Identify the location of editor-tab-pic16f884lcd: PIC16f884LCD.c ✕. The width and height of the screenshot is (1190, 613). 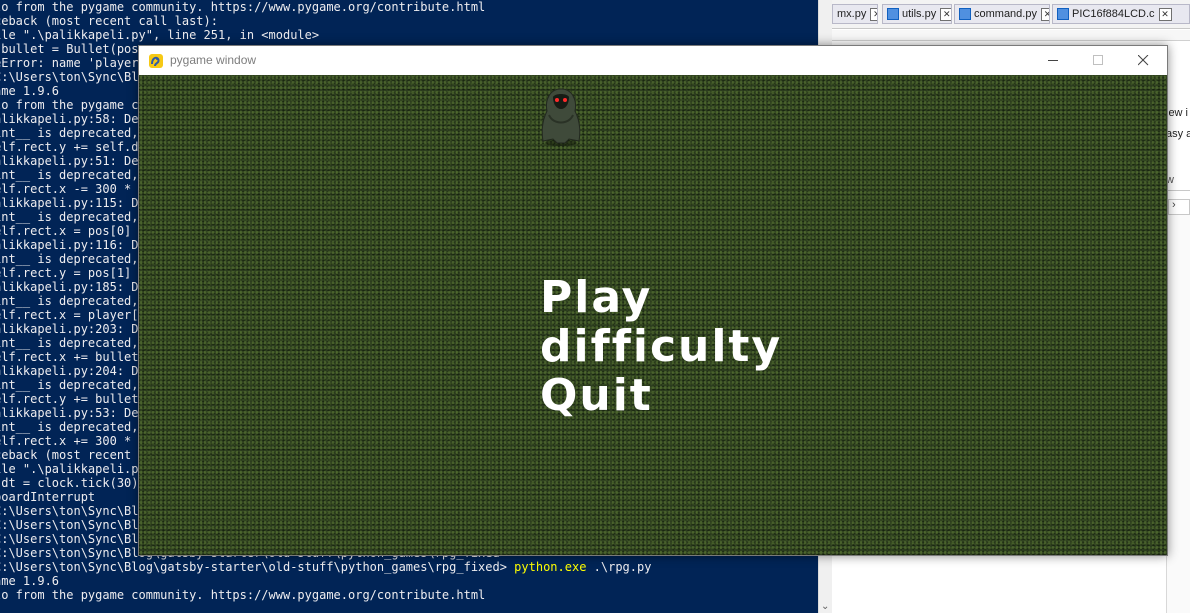
(1121, 14).